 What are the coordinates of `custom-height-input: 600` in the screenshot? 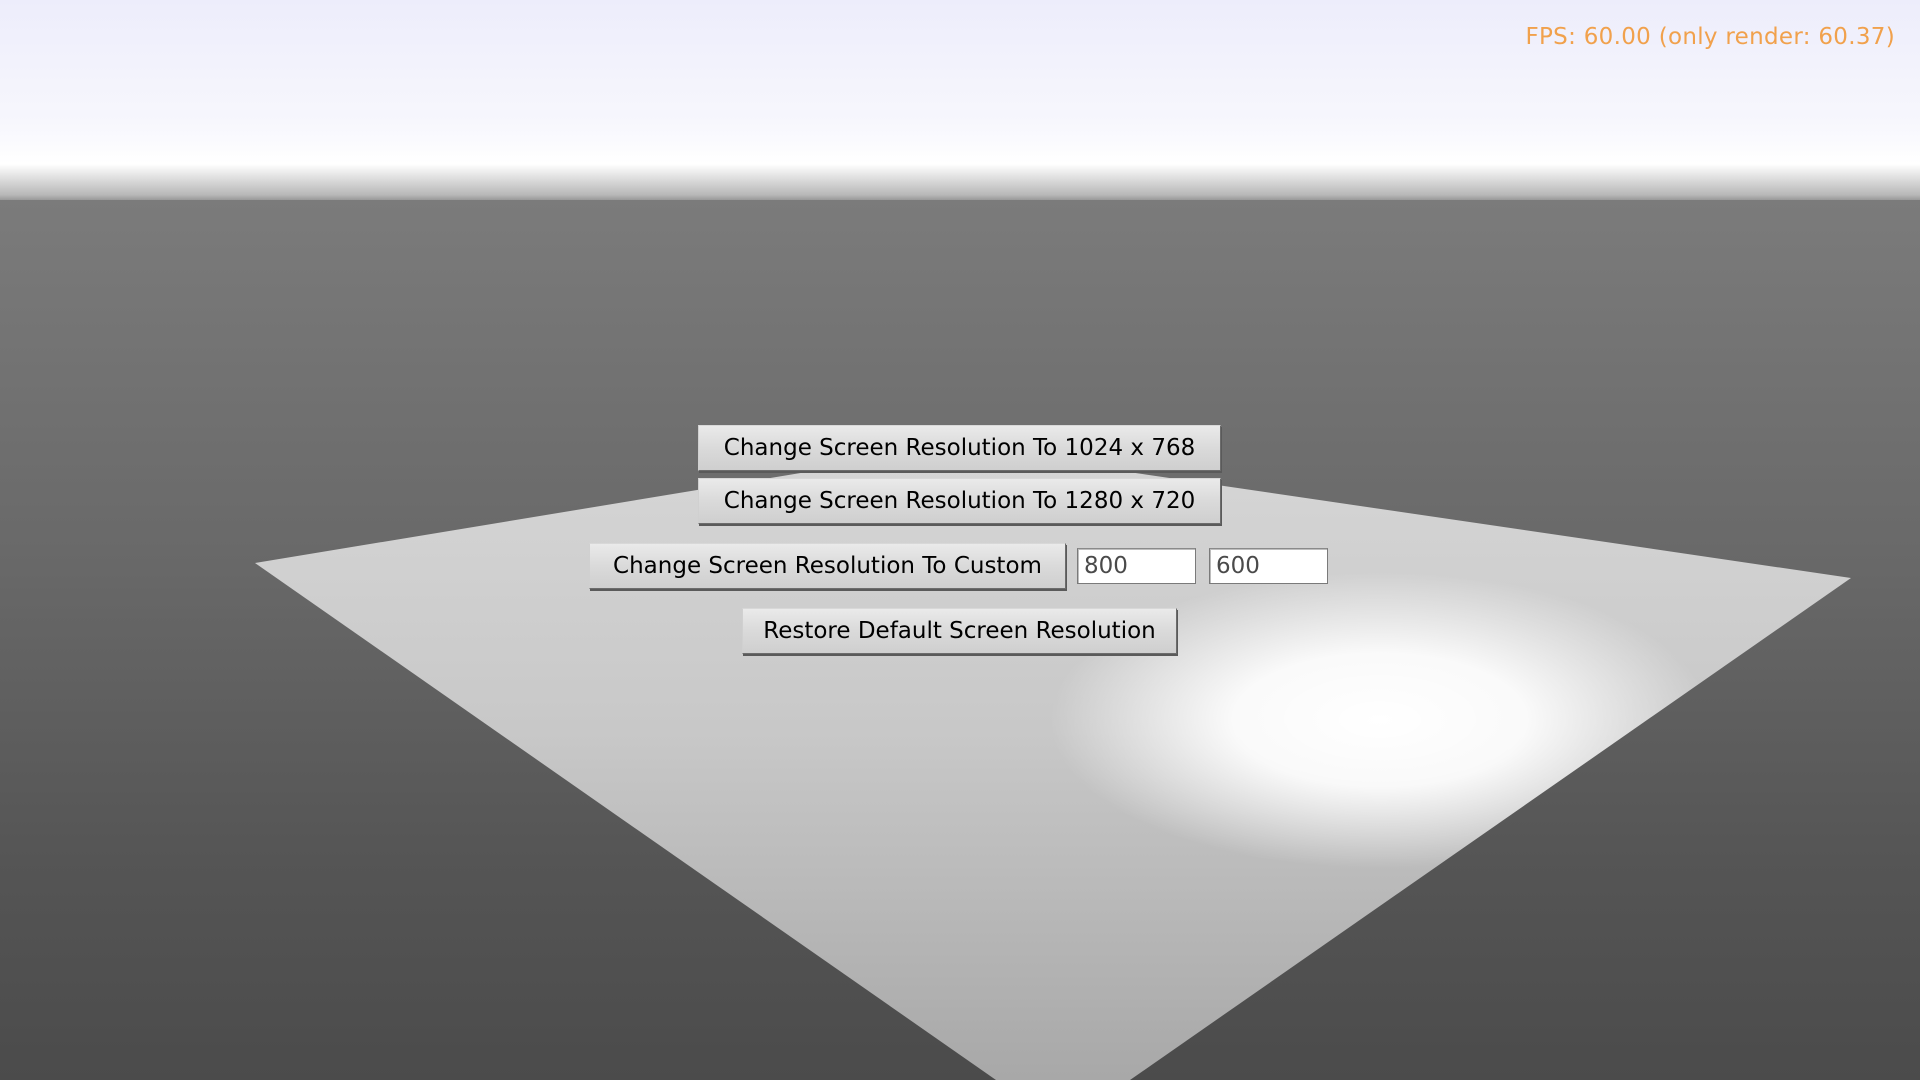 It's located at (1268, 566).